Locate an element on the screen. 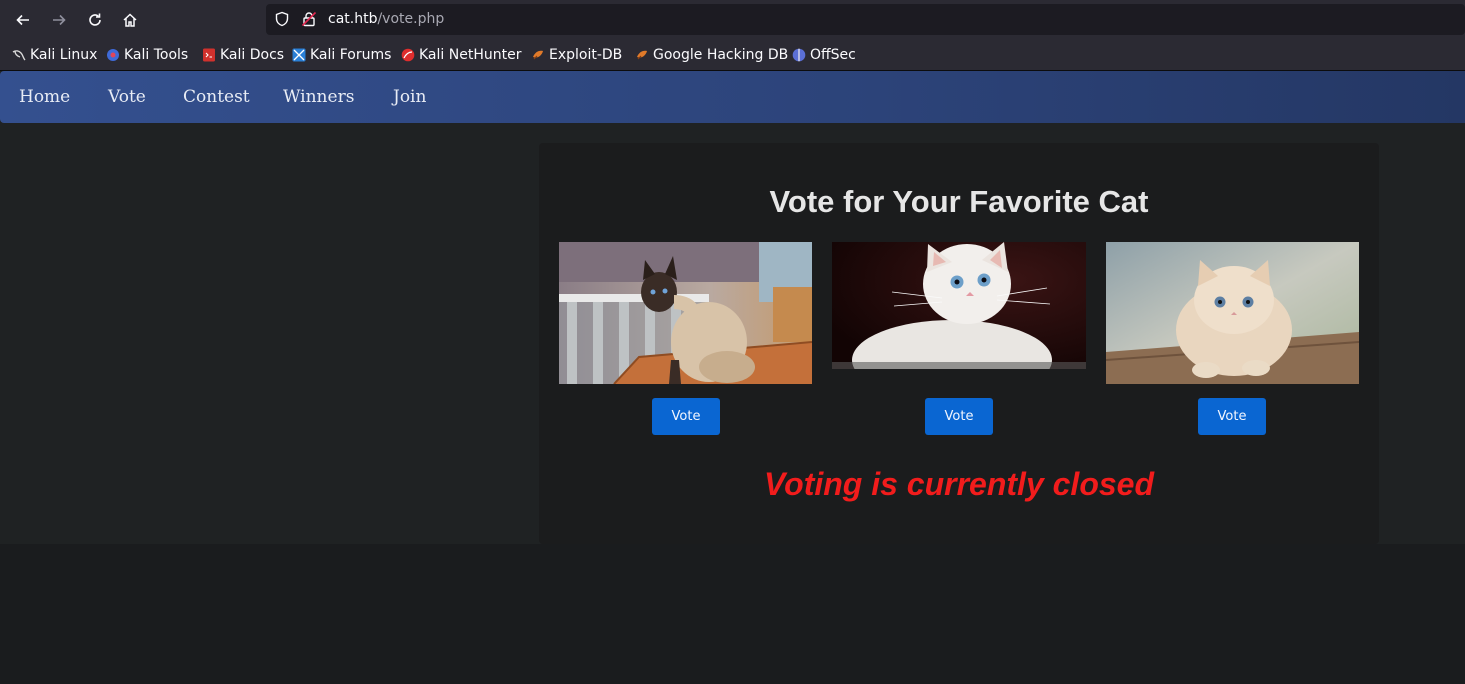 The height and width of the screenshot is (684, 1465). vote-button-cat-3: Vote is located at coordinates (1232, 416).